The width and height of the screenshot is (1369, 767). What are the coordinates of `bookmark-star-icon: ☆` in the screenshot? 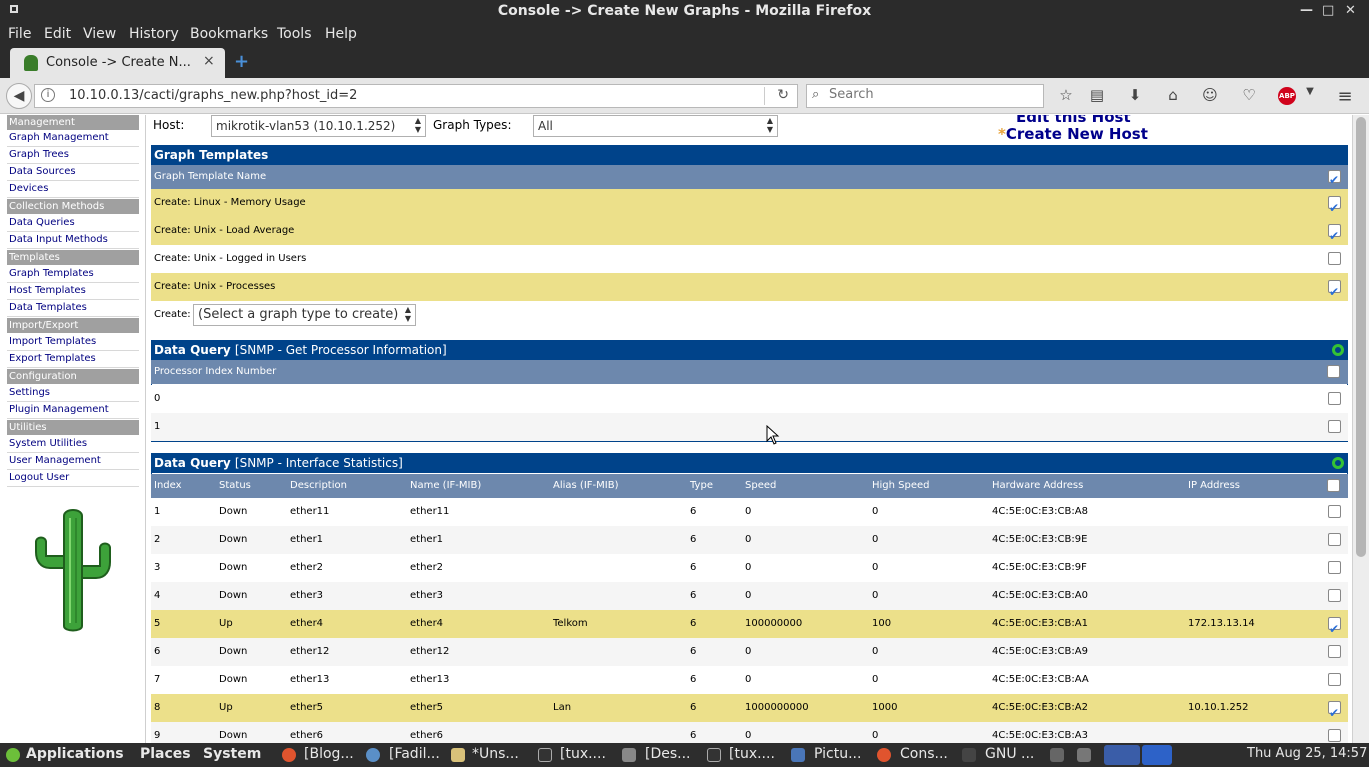 It's located at (1066, 96).